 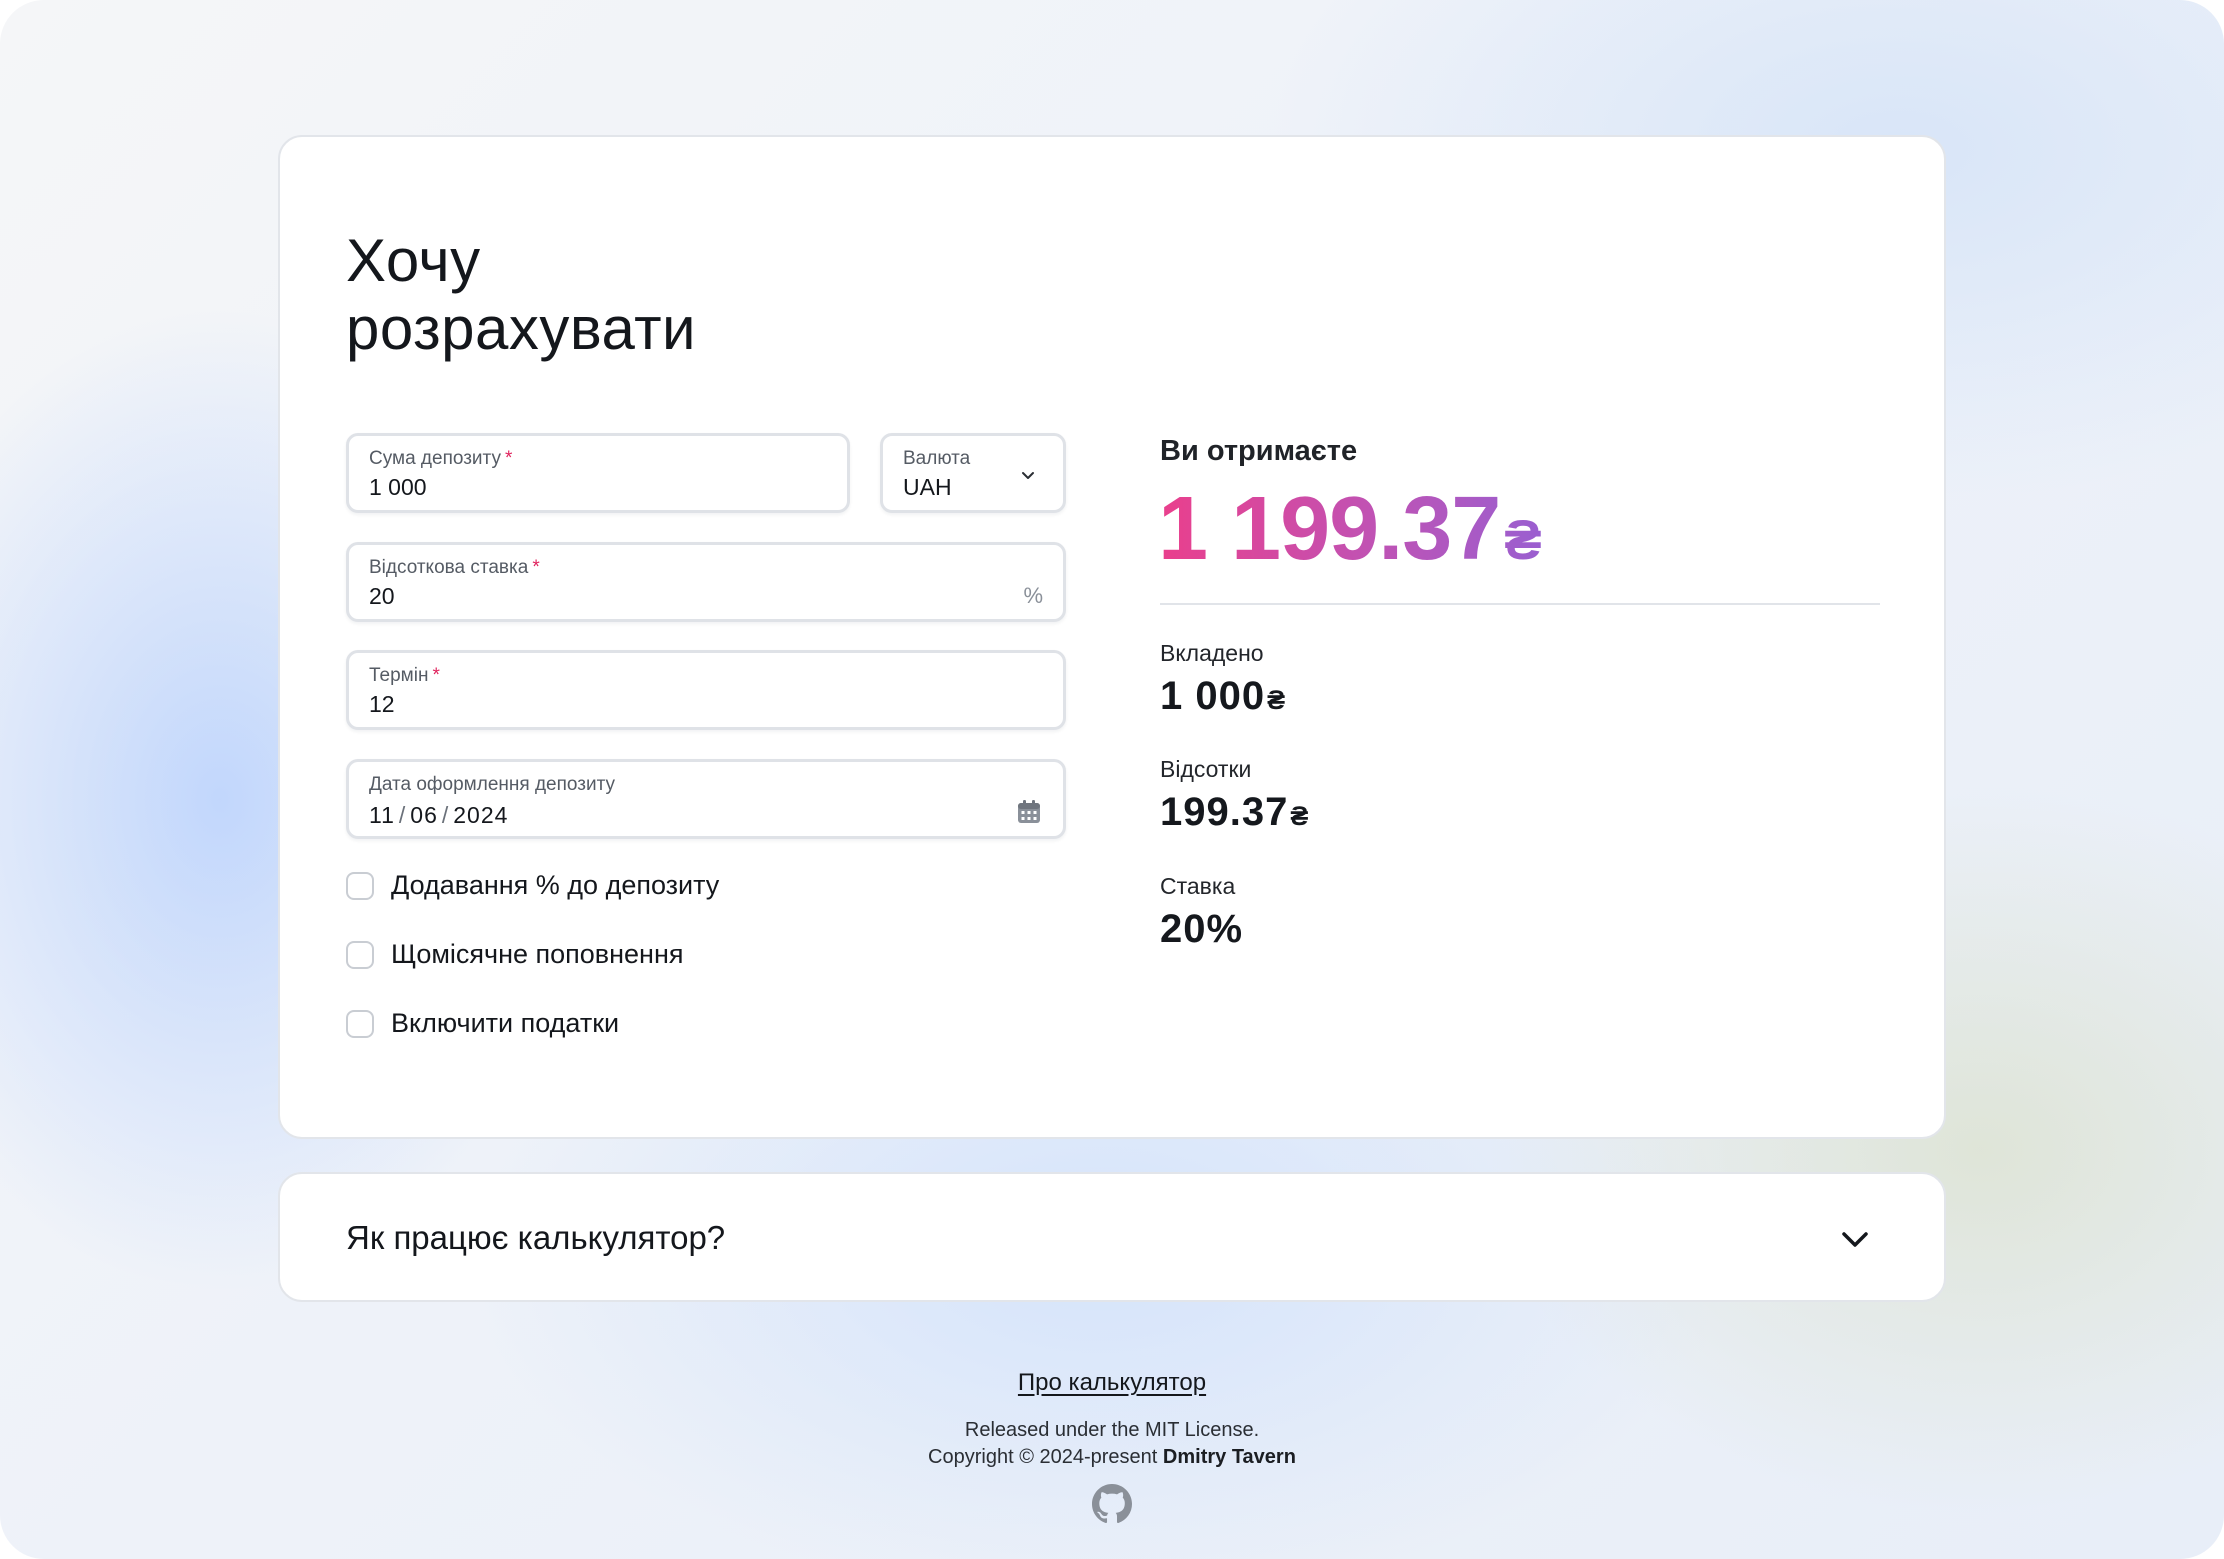 I want to click on author-name: Dmitry Tavern, so click(x=1229, y=1457).